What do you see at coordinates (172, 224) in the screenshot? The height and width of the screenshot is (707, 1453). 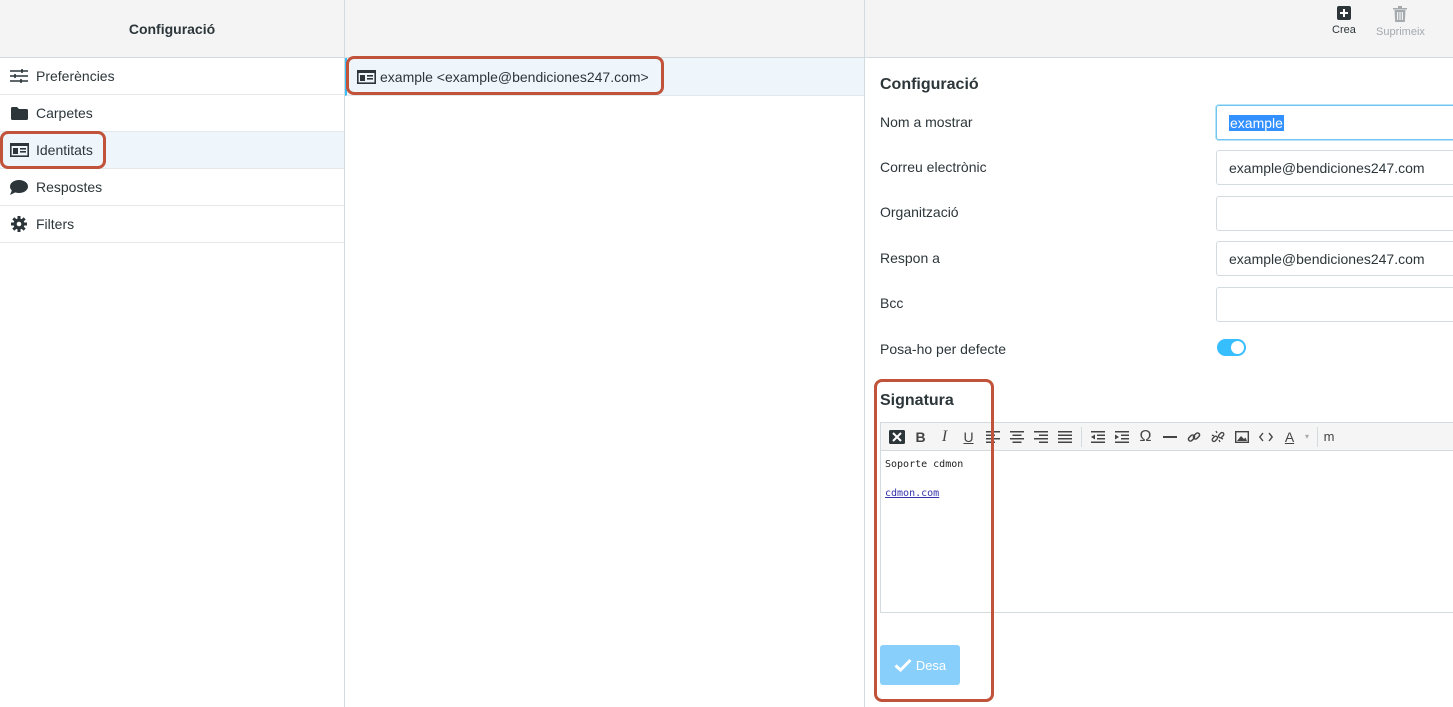 I see `sidebar-item-filters: Filters` at bounding box center [172, 224].